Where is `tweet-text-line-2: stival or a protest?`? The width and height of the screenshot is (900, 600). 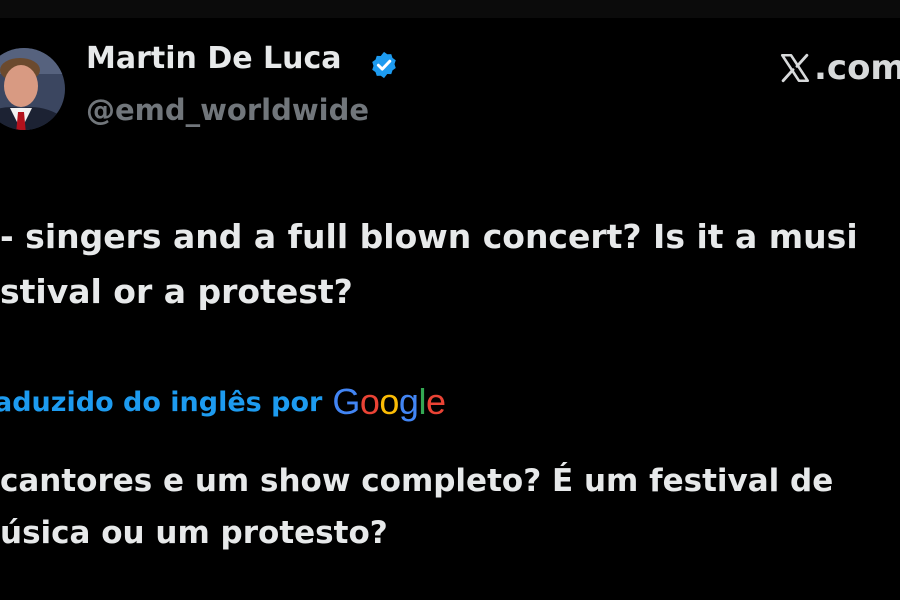
tweet-text-line-2: stival or a protest? is located at coordinates (176, 291).